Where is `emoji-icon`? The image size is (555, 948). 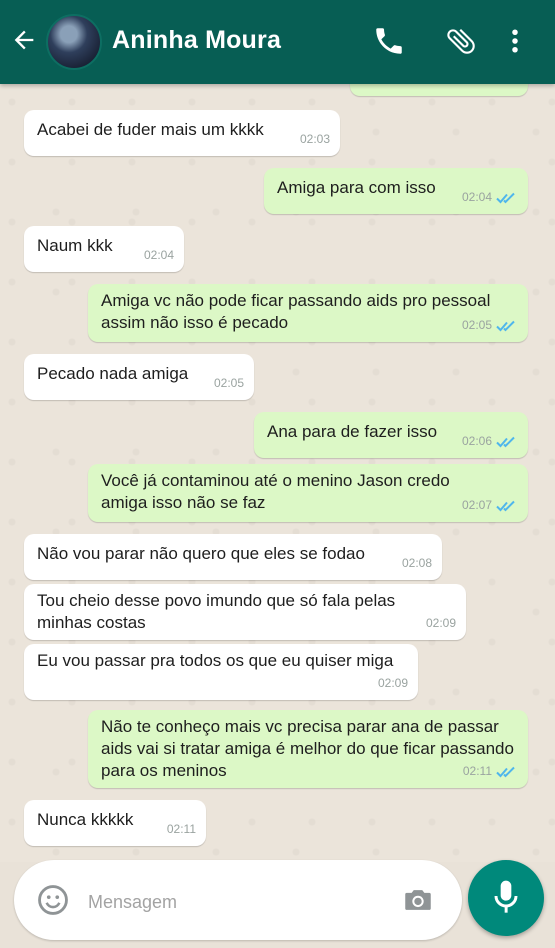
emoji-icon is located at coordinates (53, 900).